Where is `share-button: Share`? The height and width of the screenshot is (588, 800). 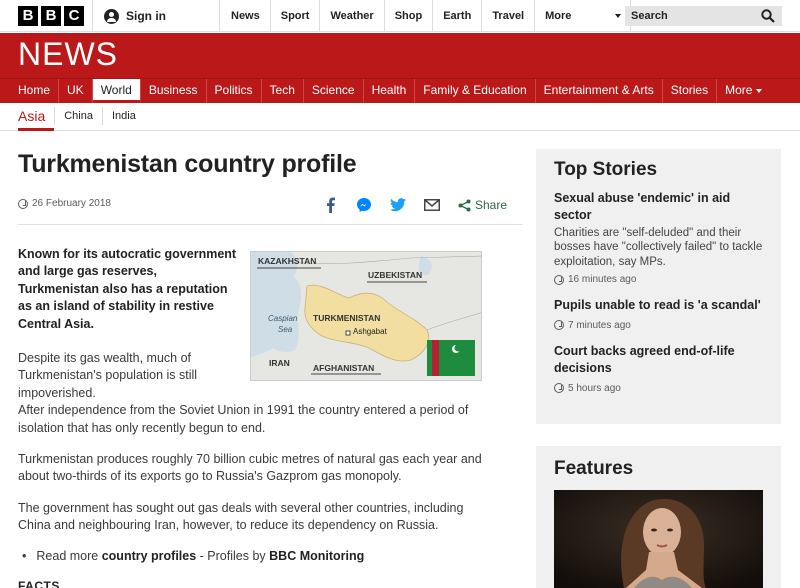 share-button: Share is located at coordinates (482, 205).